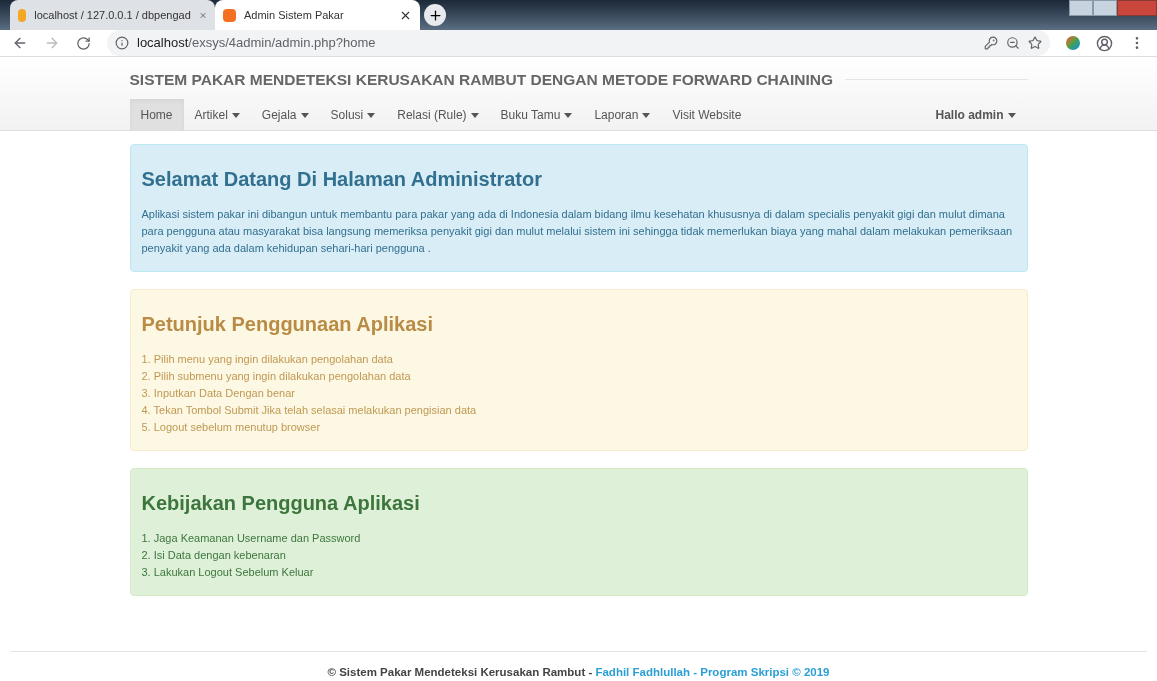 This screenshot has height=681, width=1157. I want to click on panel-text: 1. Pilih menu yang ingin dilakukan pengolahan data, so click(267, 359).